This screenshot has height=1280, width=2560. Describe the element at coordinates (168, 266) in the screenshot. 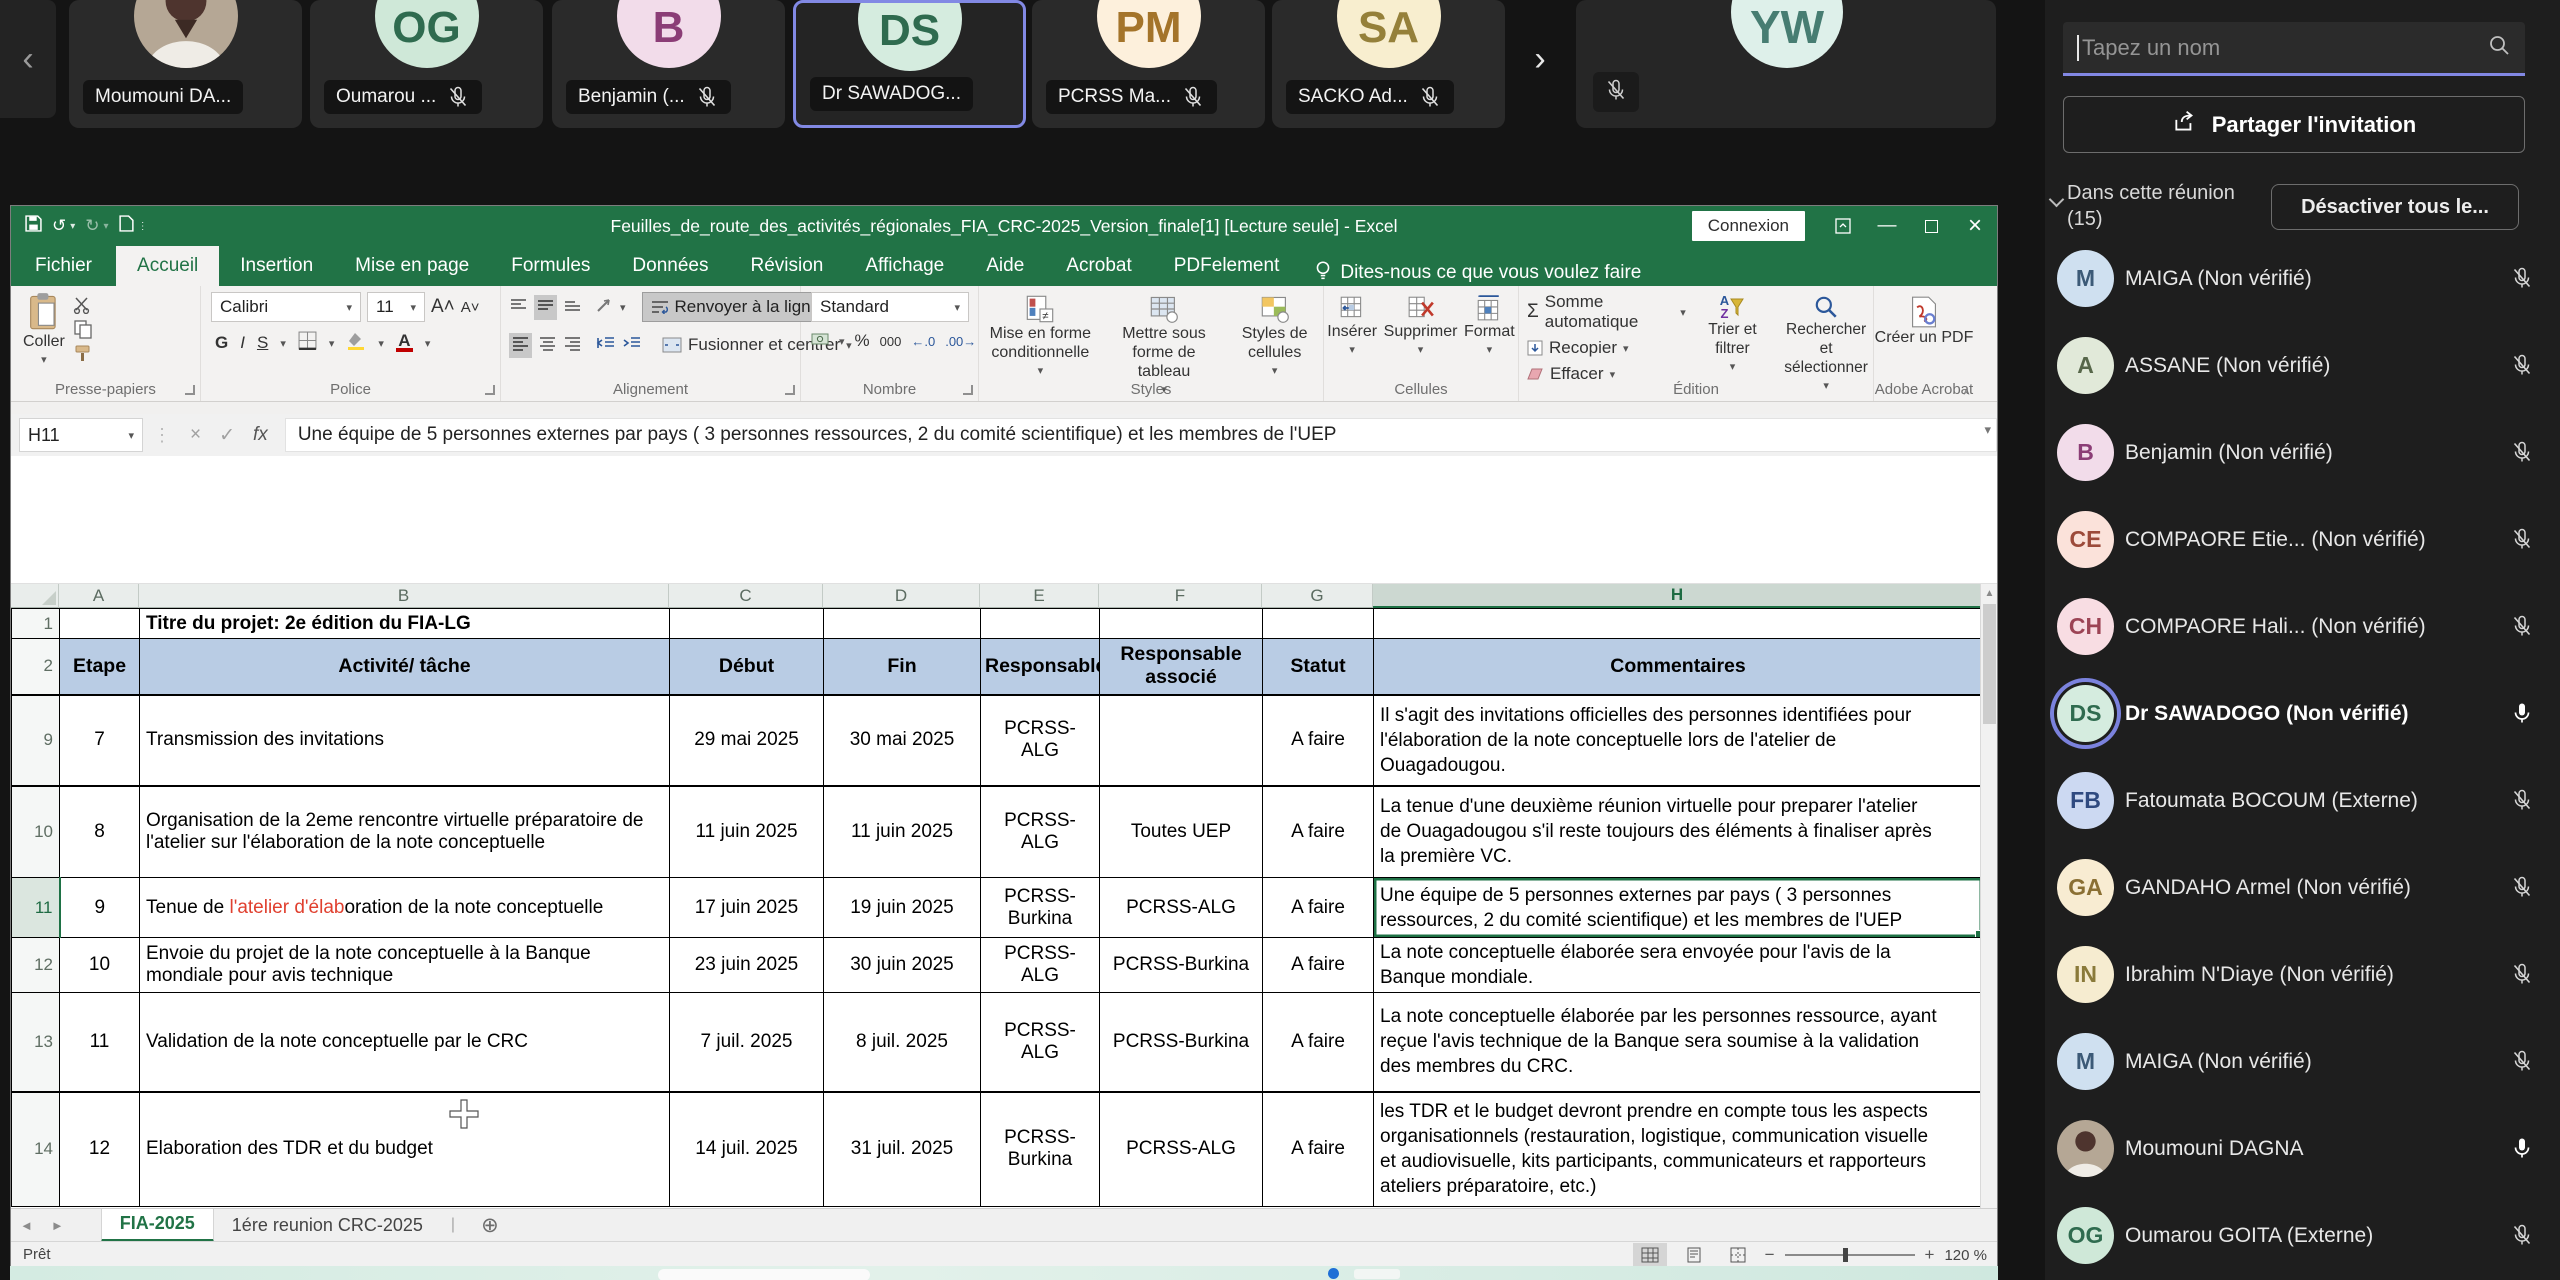

I see `tab-accueil: Accueil` at that location.